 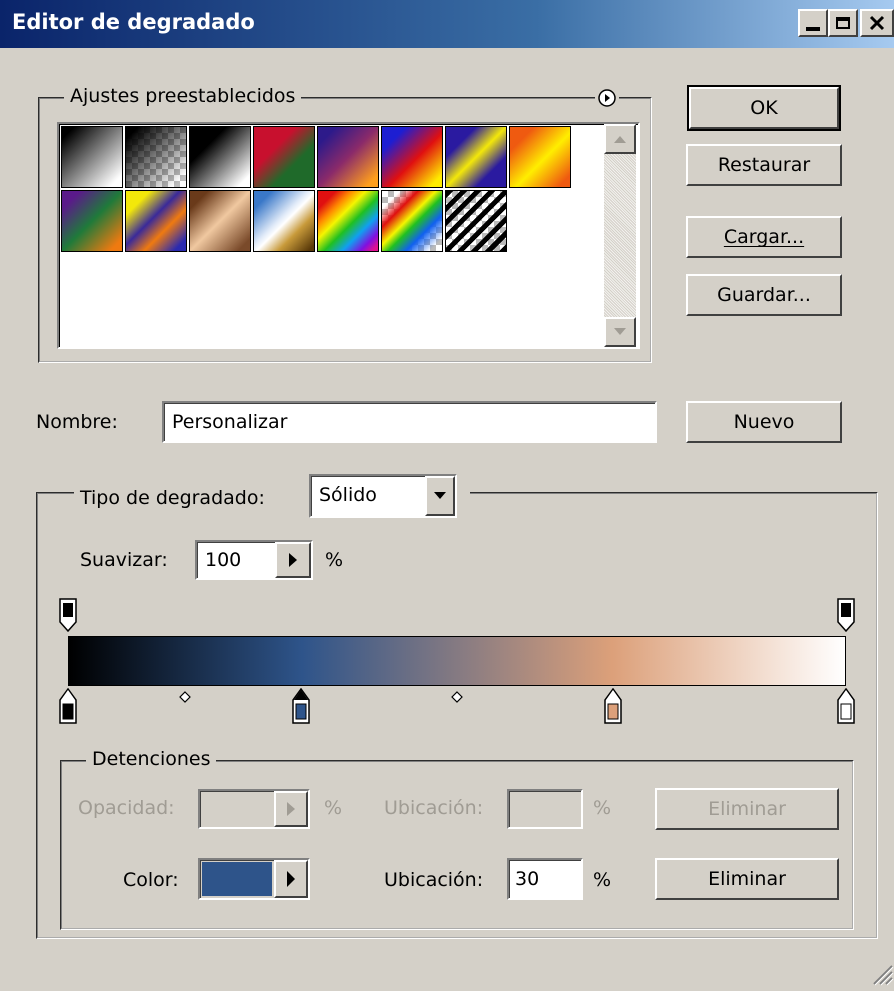 What do you see at coordinates (447, 705) in the screenshot?
I see `color-stops-track` at bounding box center [447, 705].